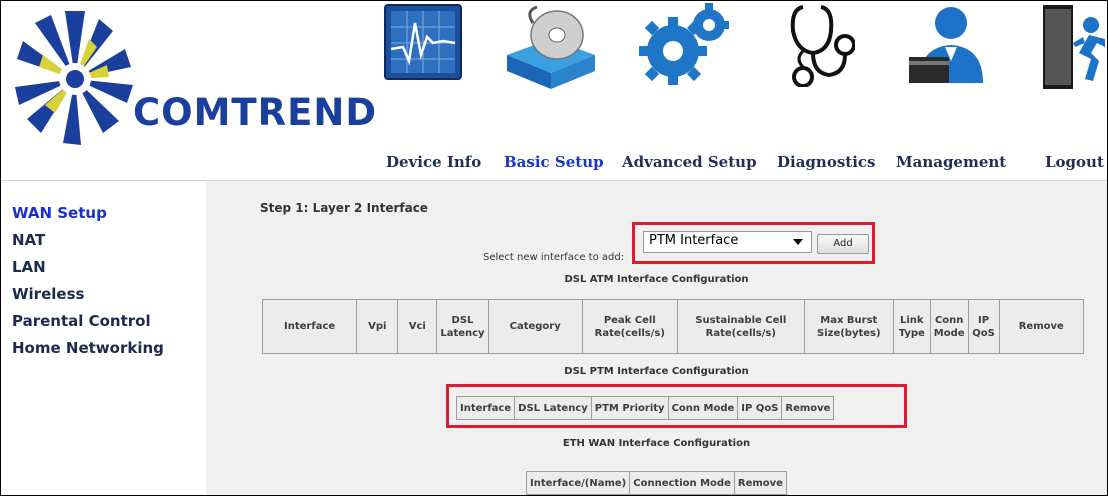  What do you see at coordinates (740, 326) in the screenshot?
I see `column-header: Sustainable Cell Rate(cells/s)` at bounding box center [740, 326].